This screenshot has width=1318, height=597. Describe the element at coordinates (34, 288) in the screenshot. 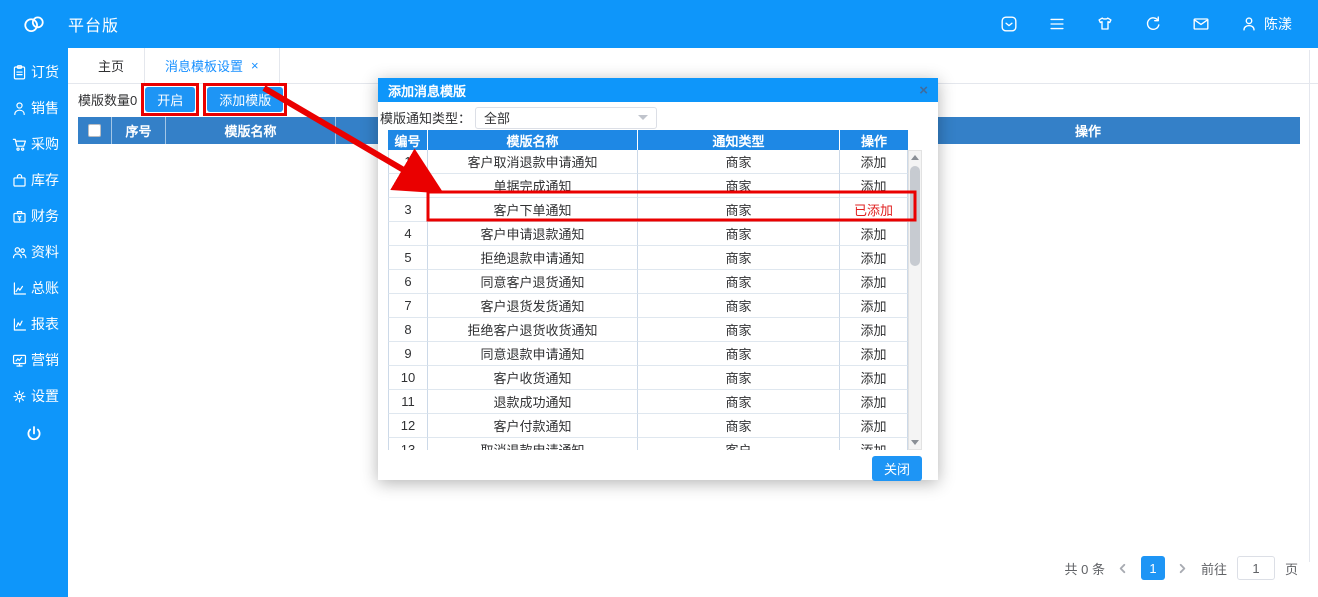

I see `sidebar-item-zongzhang: 总账` at that location.